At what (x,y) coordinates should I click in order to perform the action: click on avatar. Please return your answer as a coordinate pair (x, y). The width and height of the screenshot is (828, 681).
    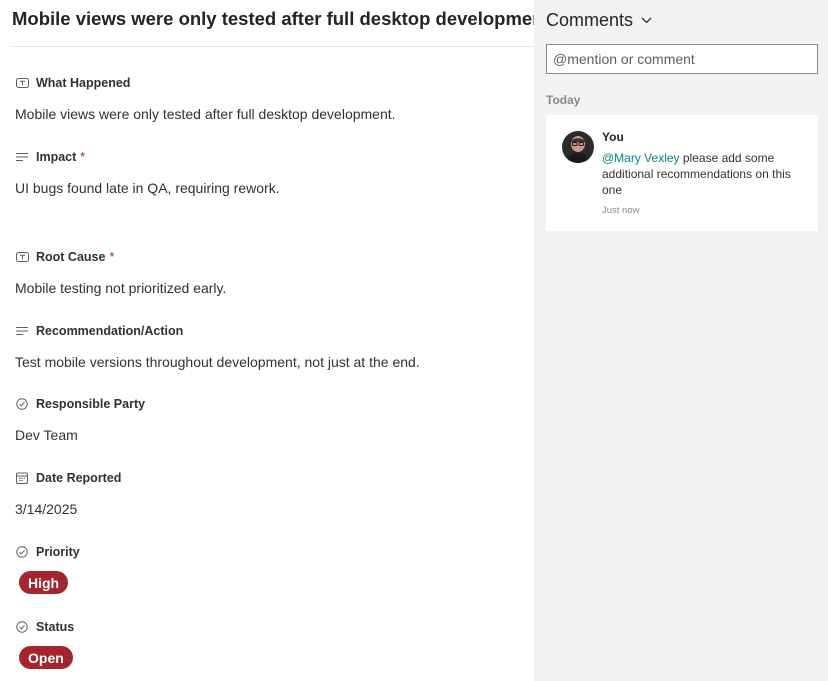
    Looking at the image, I should click on (578, 147).